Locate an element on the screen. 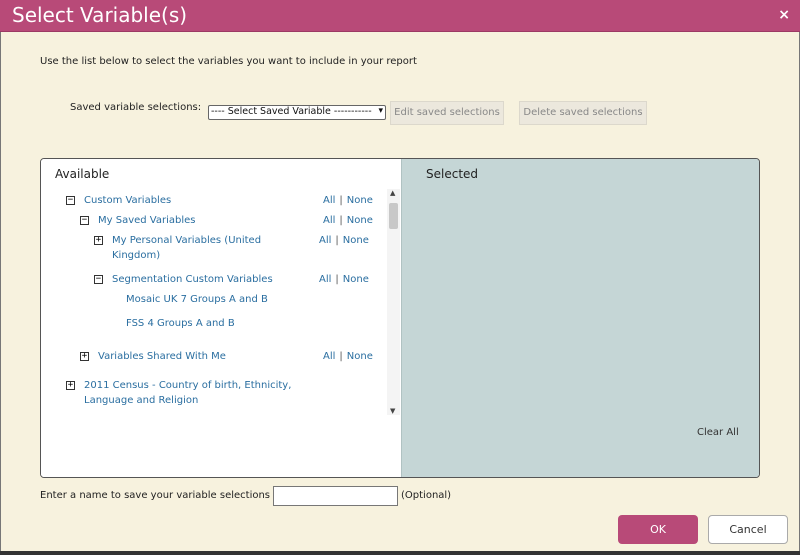  tree-item-my-saved-variables: My Saved Variables is located at coordinates (147, 220).